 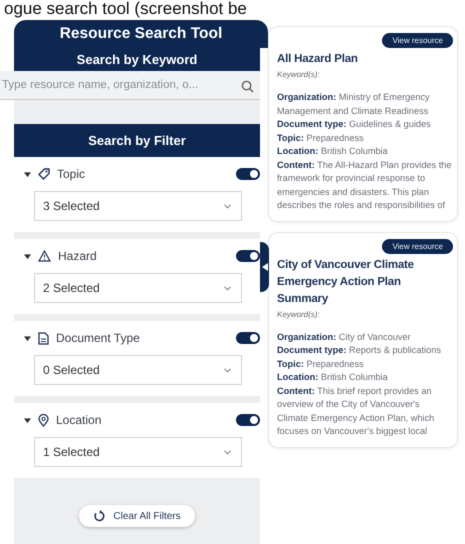 What do you see at coordinates (44, 256) in the screenshot?
I see `warning-icon` at bounding box center [44, 256].